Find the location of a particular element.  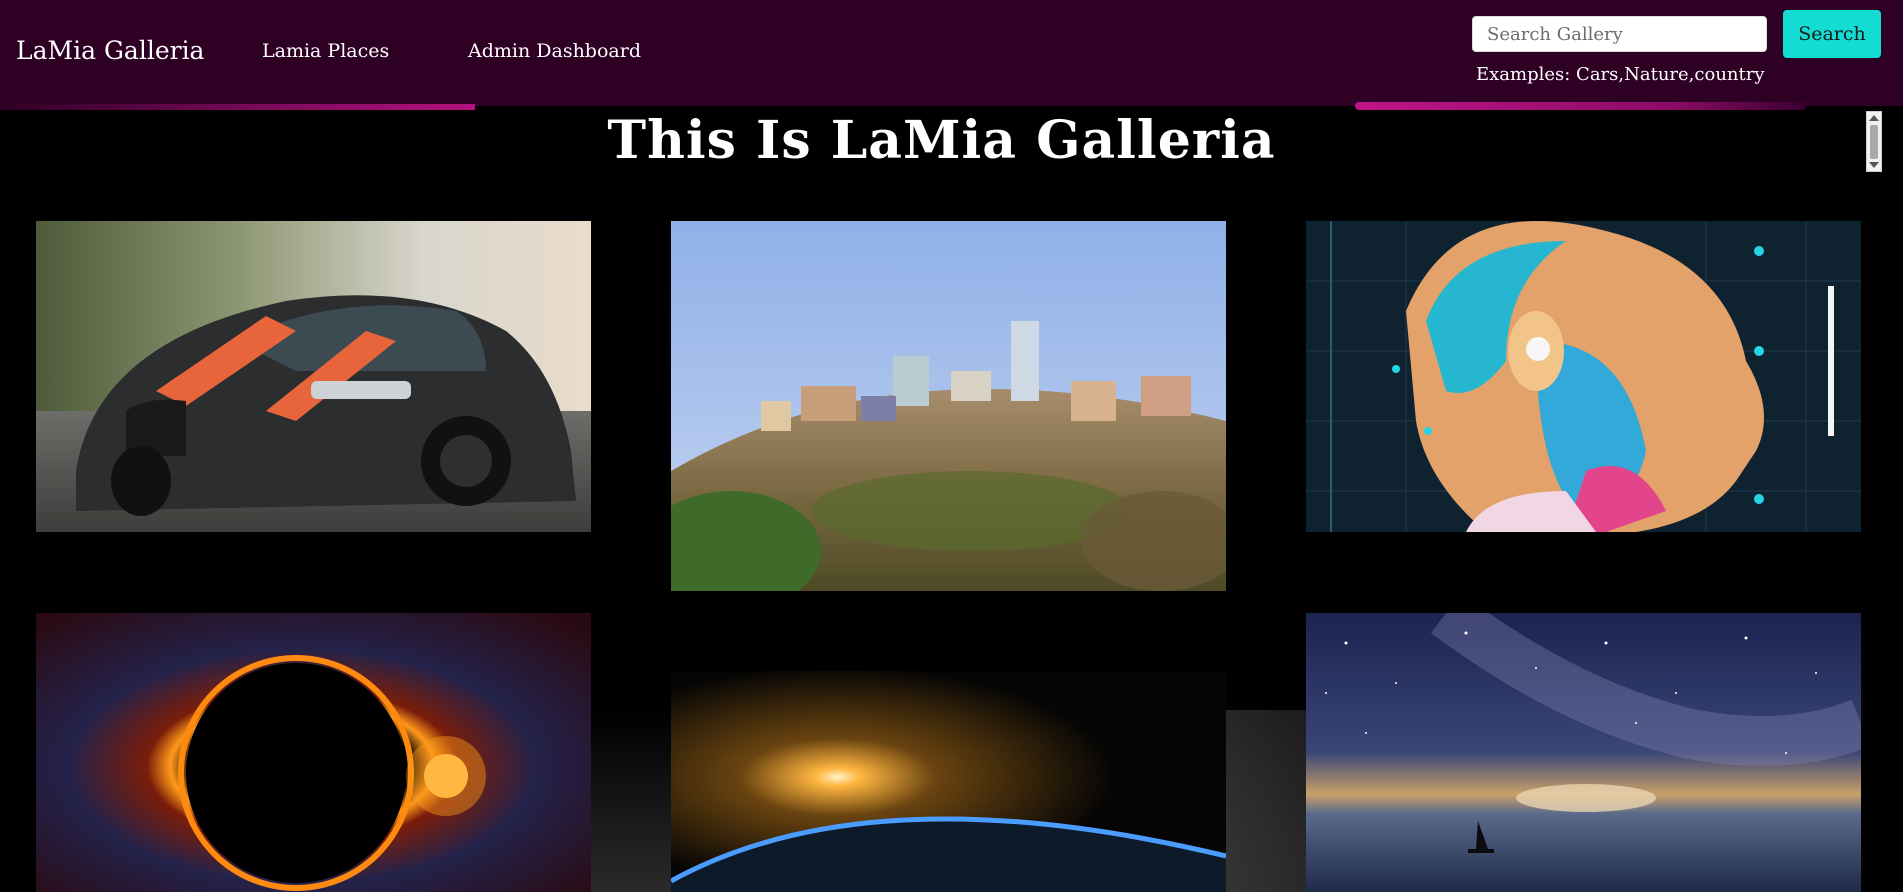

search-hint: Examples: Cars,Nature,country is located at coordinates (1620, 74).